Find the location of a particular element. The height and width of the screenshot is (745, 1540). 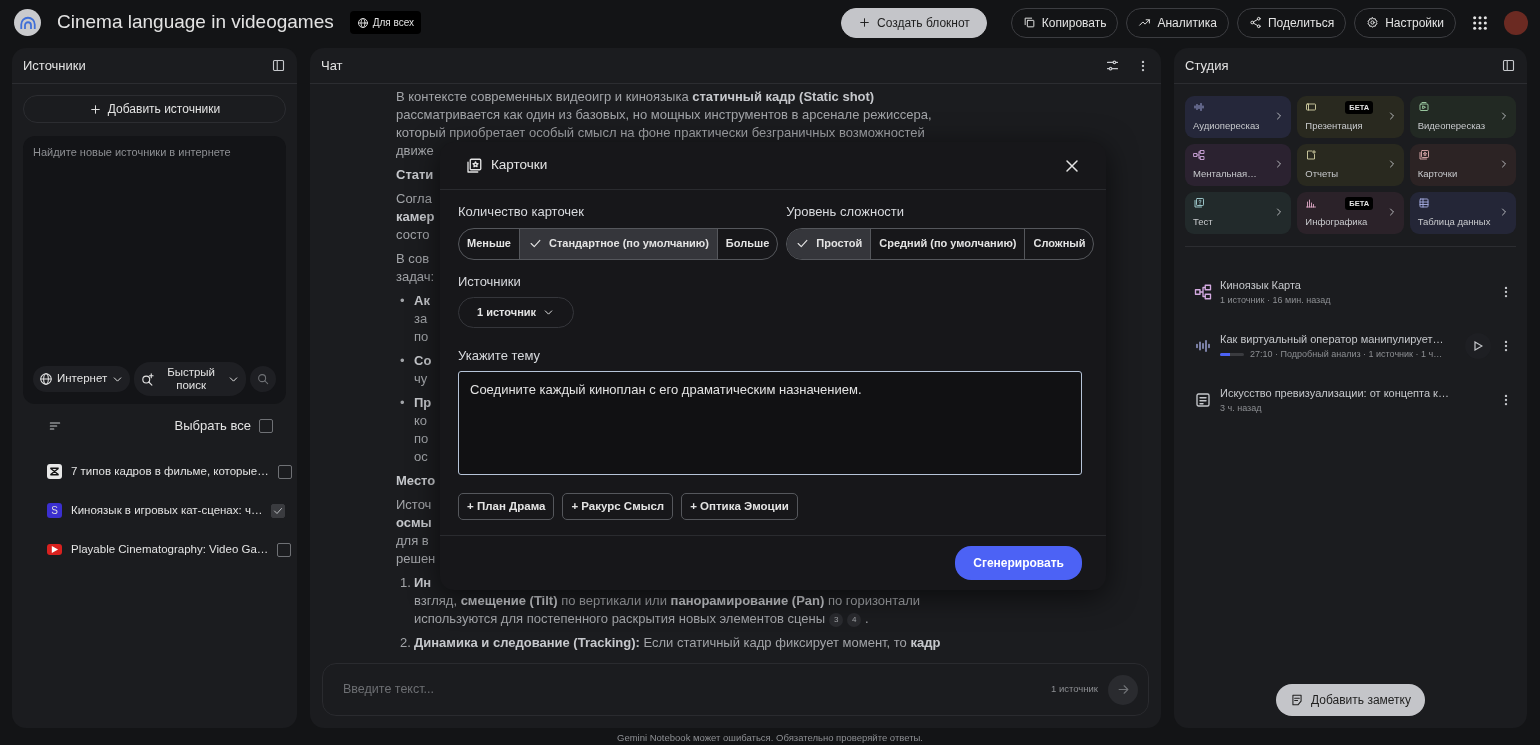

studio-tool-button: Карточки is located at coordinates (1462, 165).